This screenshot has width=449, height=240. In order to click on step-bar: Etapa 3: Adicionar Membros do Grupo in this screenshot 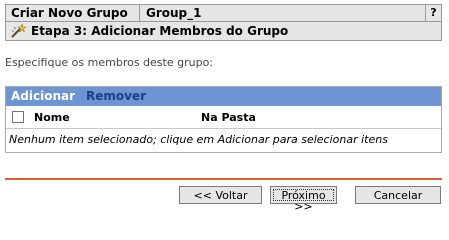, I will do `click(223, 31)`.